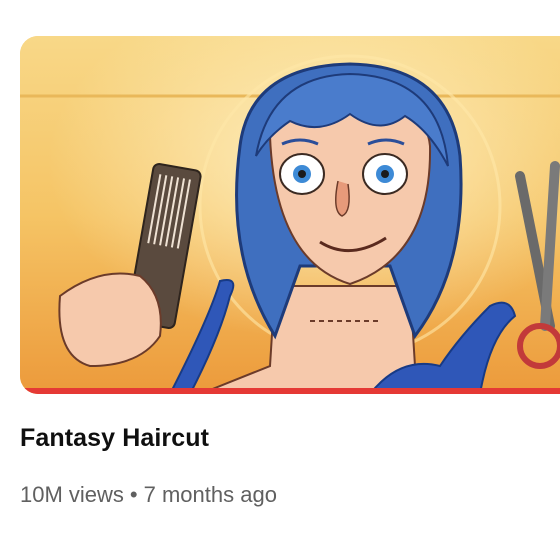 The image size is (560, 560). Describe the element at coordinates (290, 391) in the screenshot. I see `watch-progress-bar` at that location.